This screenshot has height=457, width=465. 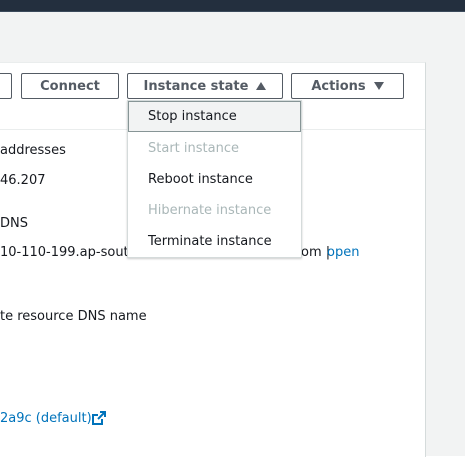 I want to click on actions-button: Actions, so click(x=347, y=86).